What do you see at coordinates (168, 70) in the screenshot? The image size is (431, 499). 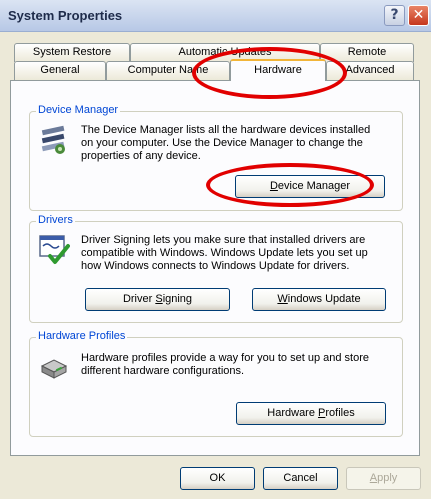 I see `tab-computer-name: Computer Name` at bounding box center [168, 70].